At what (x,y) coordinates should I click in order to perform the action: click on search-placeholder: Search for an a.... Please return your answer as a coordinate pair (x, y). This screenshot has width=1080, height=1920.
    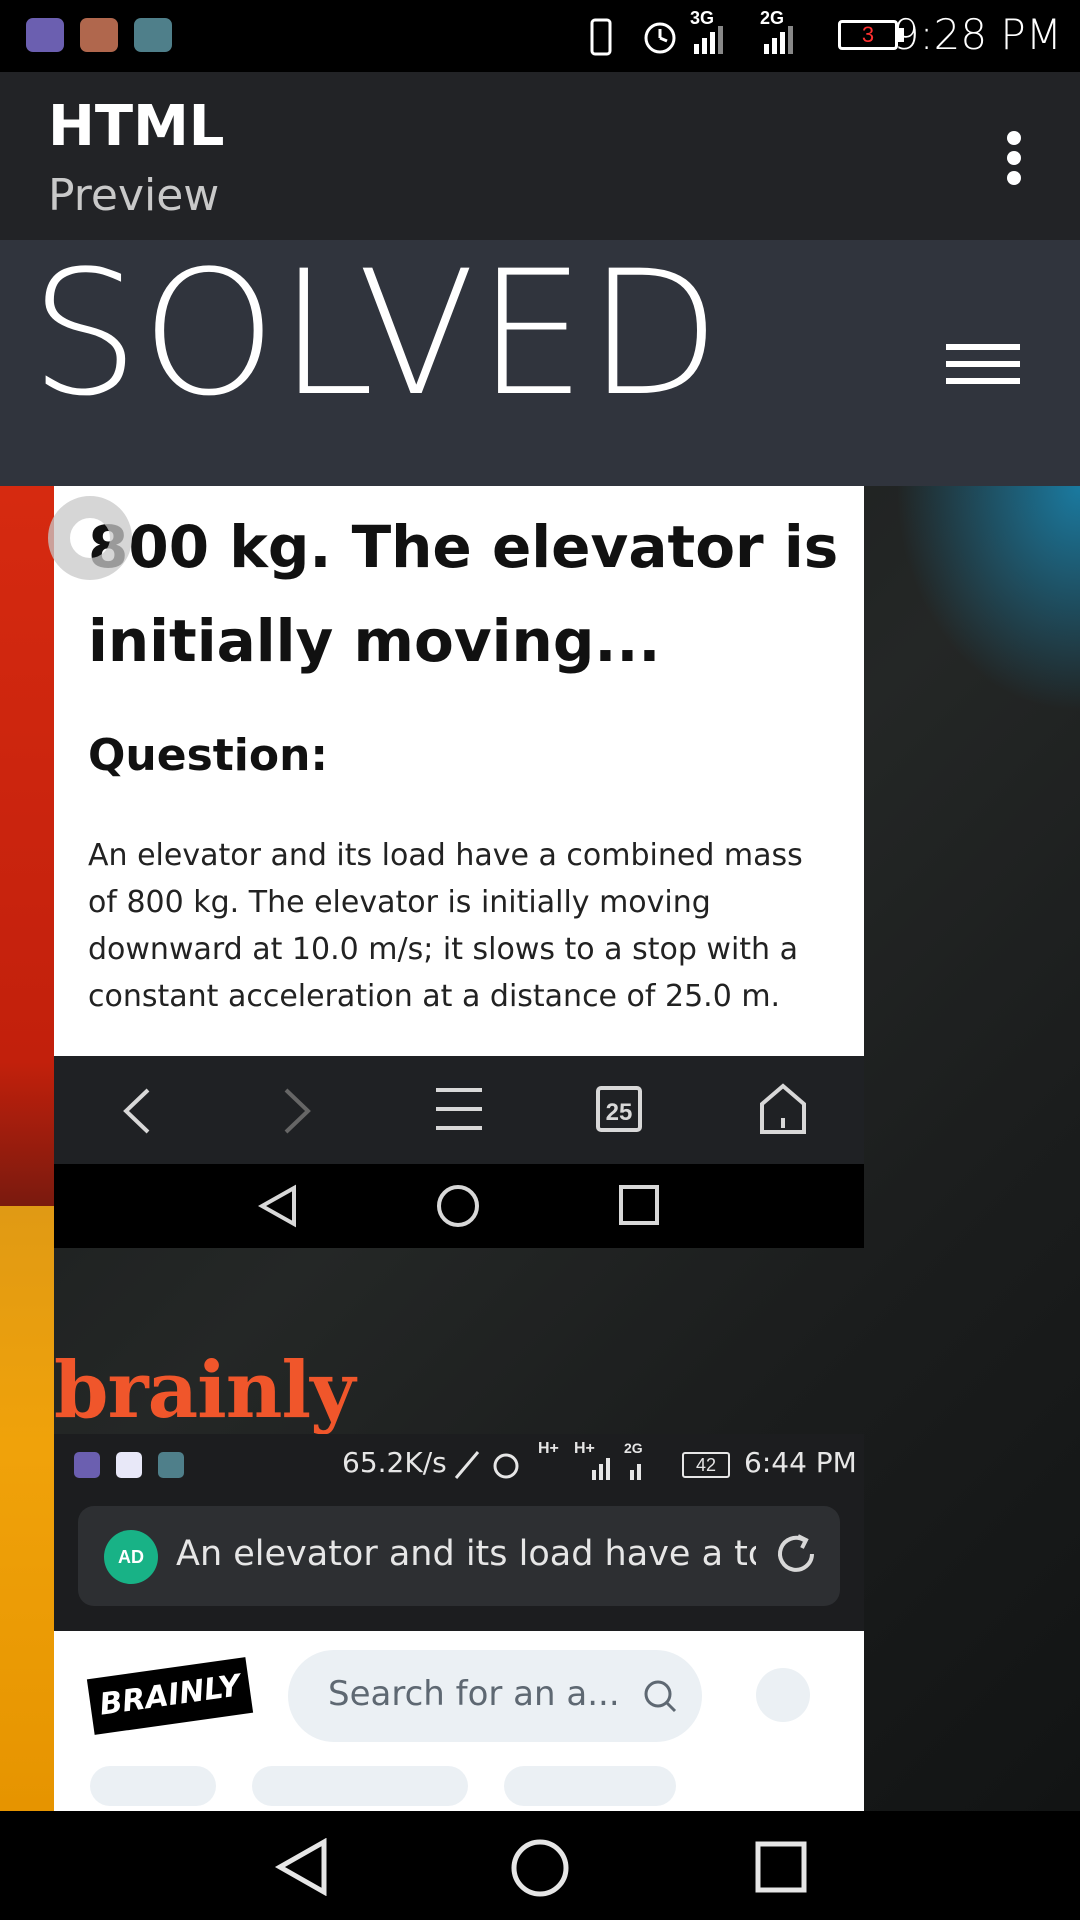
    Looking at the image, I should click on (474, 1694).